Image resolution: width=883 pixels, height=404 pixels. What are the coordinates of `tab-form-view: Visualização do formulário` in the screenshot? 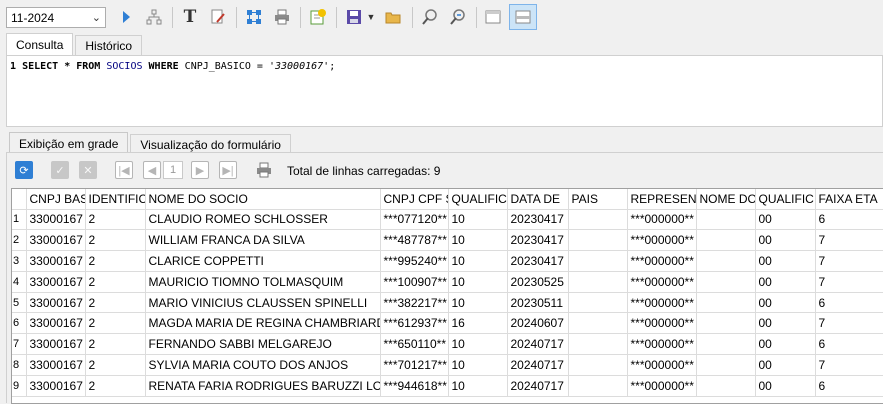 It's located at (210, 144).